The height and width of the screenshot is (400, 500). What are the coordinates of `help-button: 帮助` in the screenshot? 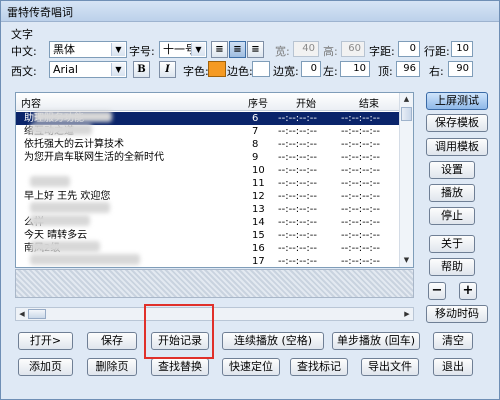 It's located at (452, 267).